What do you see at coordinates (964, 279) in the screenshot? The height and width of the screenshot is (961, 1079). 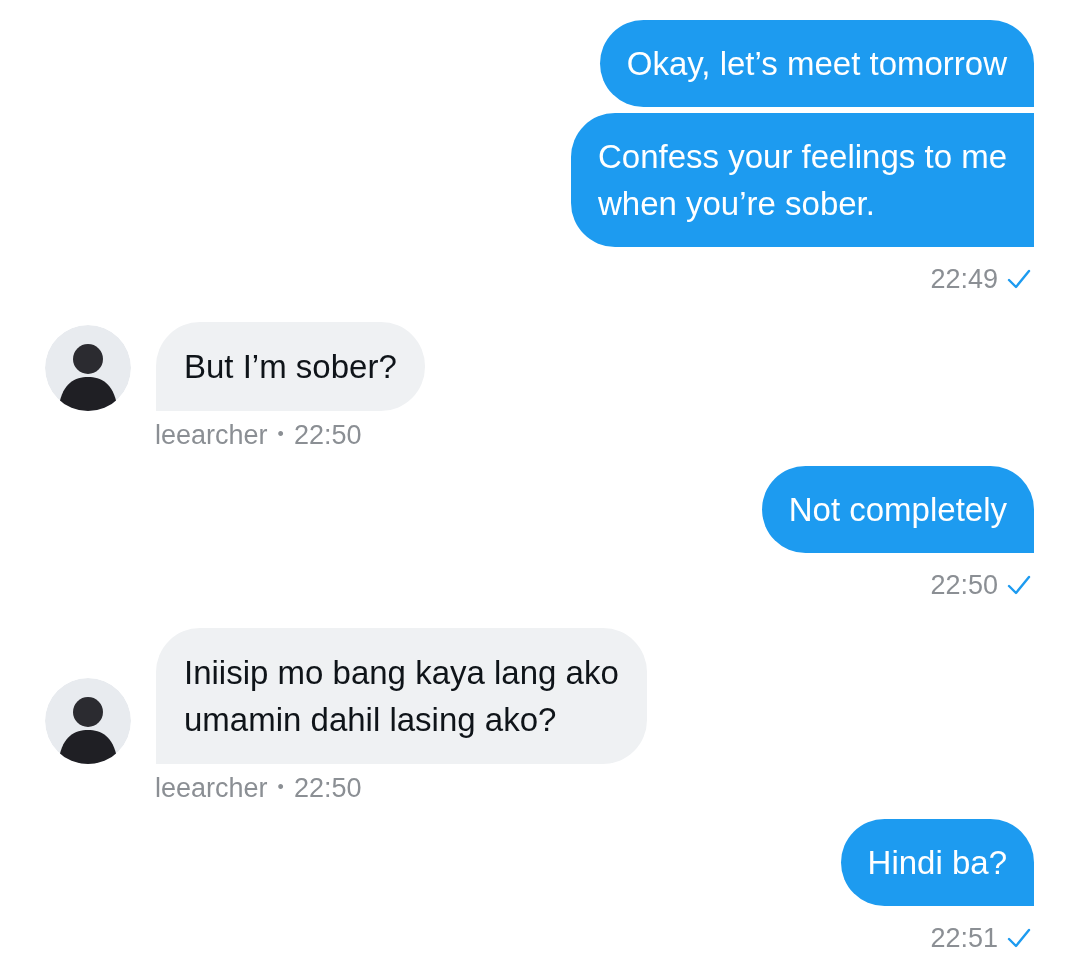 I see `timestamp: 22:49` at bounding box center [964, 279].